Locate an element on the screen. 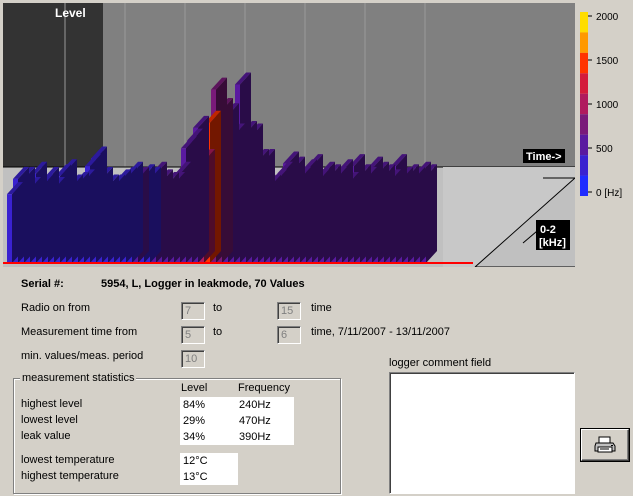 The height and width of the screenshot is (496, 633). measurement-time-to-label: to is located at coordinates (218, 332).